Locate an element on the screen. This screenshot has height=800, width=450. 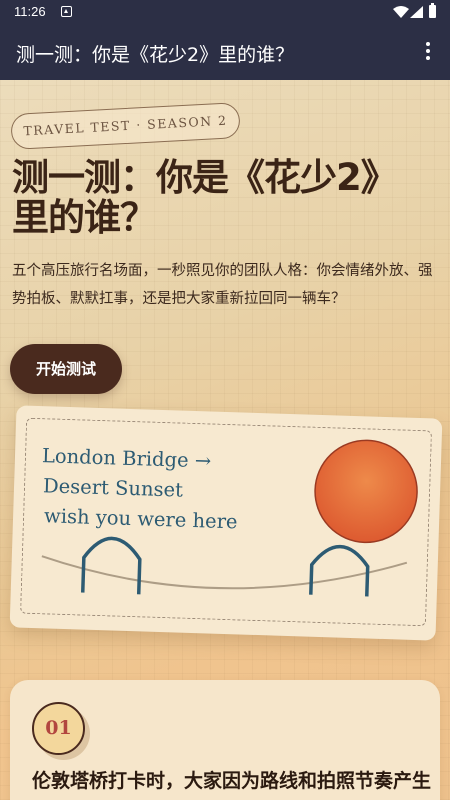
more-options-icon is located at coordinates (428, 52).